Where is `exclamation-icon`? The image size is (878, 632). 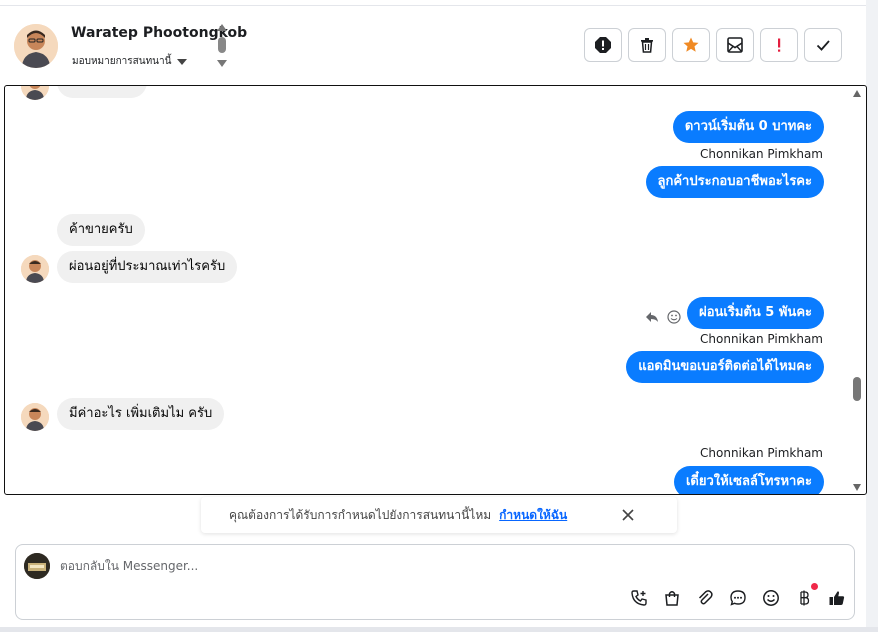 exclamation-icon is located at coordinates (779, 45).